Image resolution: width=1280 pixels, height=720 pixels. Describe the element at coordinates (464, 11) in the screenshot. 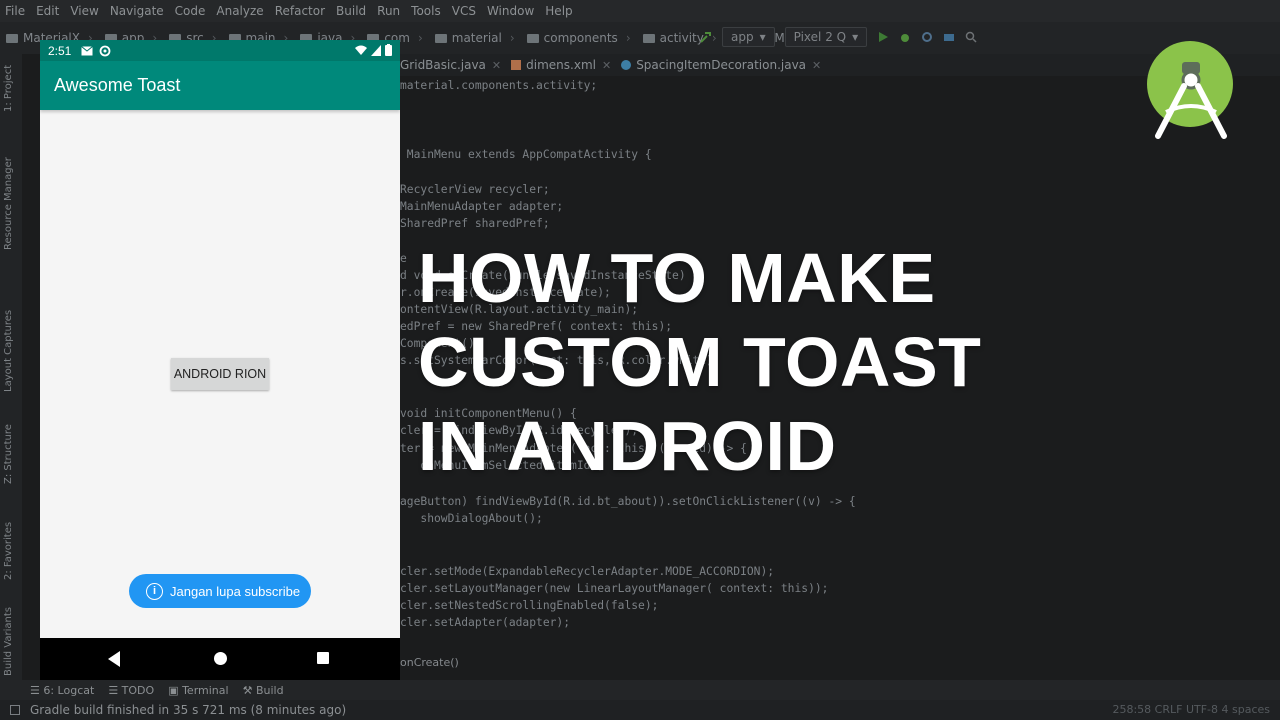

I see `menu-vcs: VCS` at that location.